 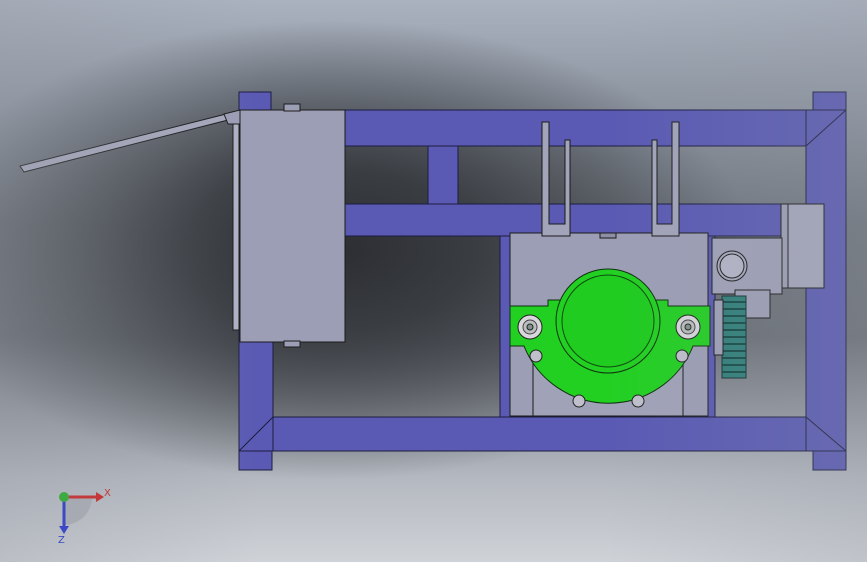 What do you see at coordinates (64, 530) in the screenshot?
I see `z-arrow-head` at bounding box center [64, 530].